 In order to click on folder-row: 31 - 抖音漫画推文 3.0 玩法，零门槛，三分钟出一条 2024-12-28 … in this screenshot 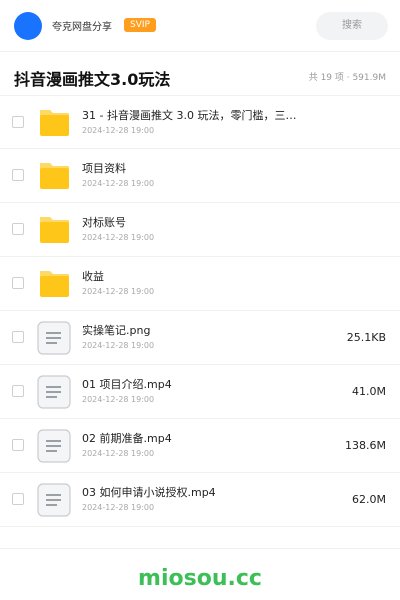, I will do `click(200, 122)`.